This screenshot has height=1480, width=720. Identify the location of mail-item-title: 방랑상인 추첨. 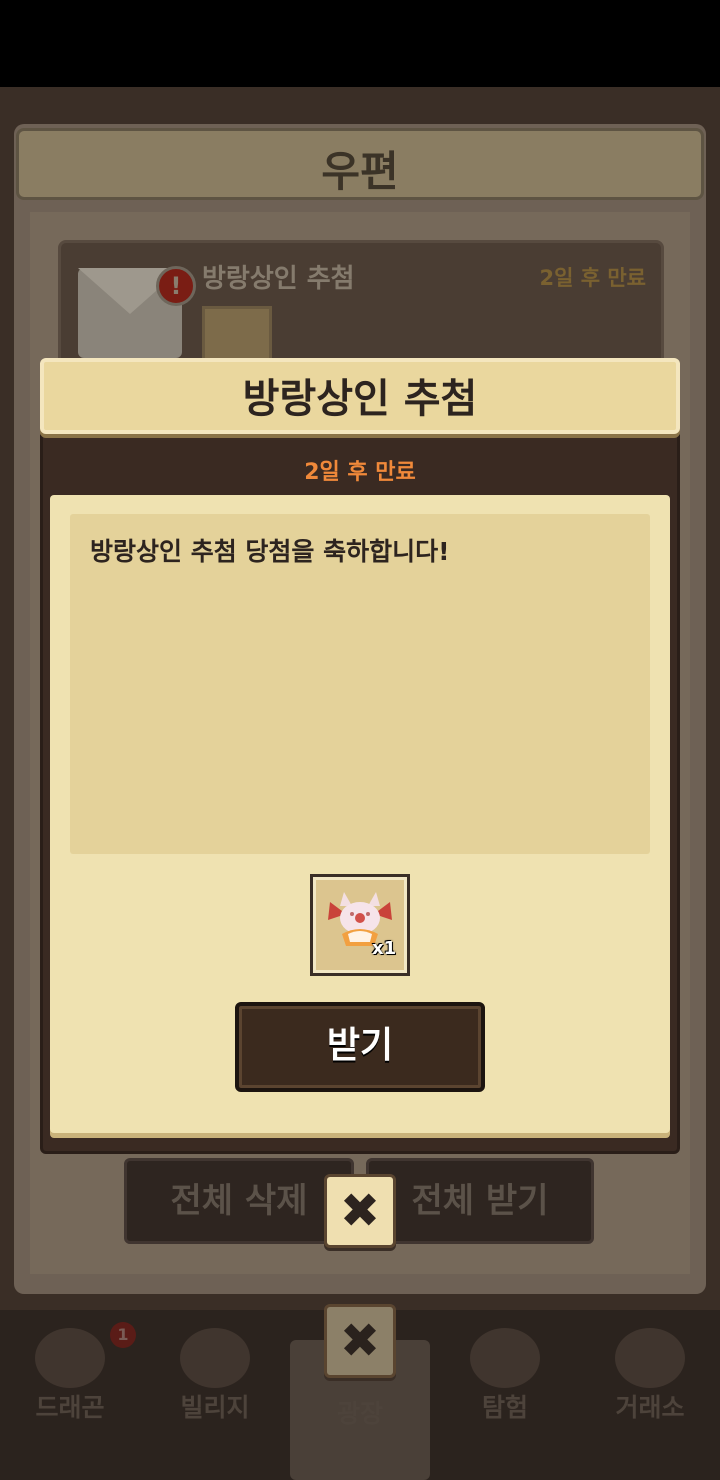
(278, 279).